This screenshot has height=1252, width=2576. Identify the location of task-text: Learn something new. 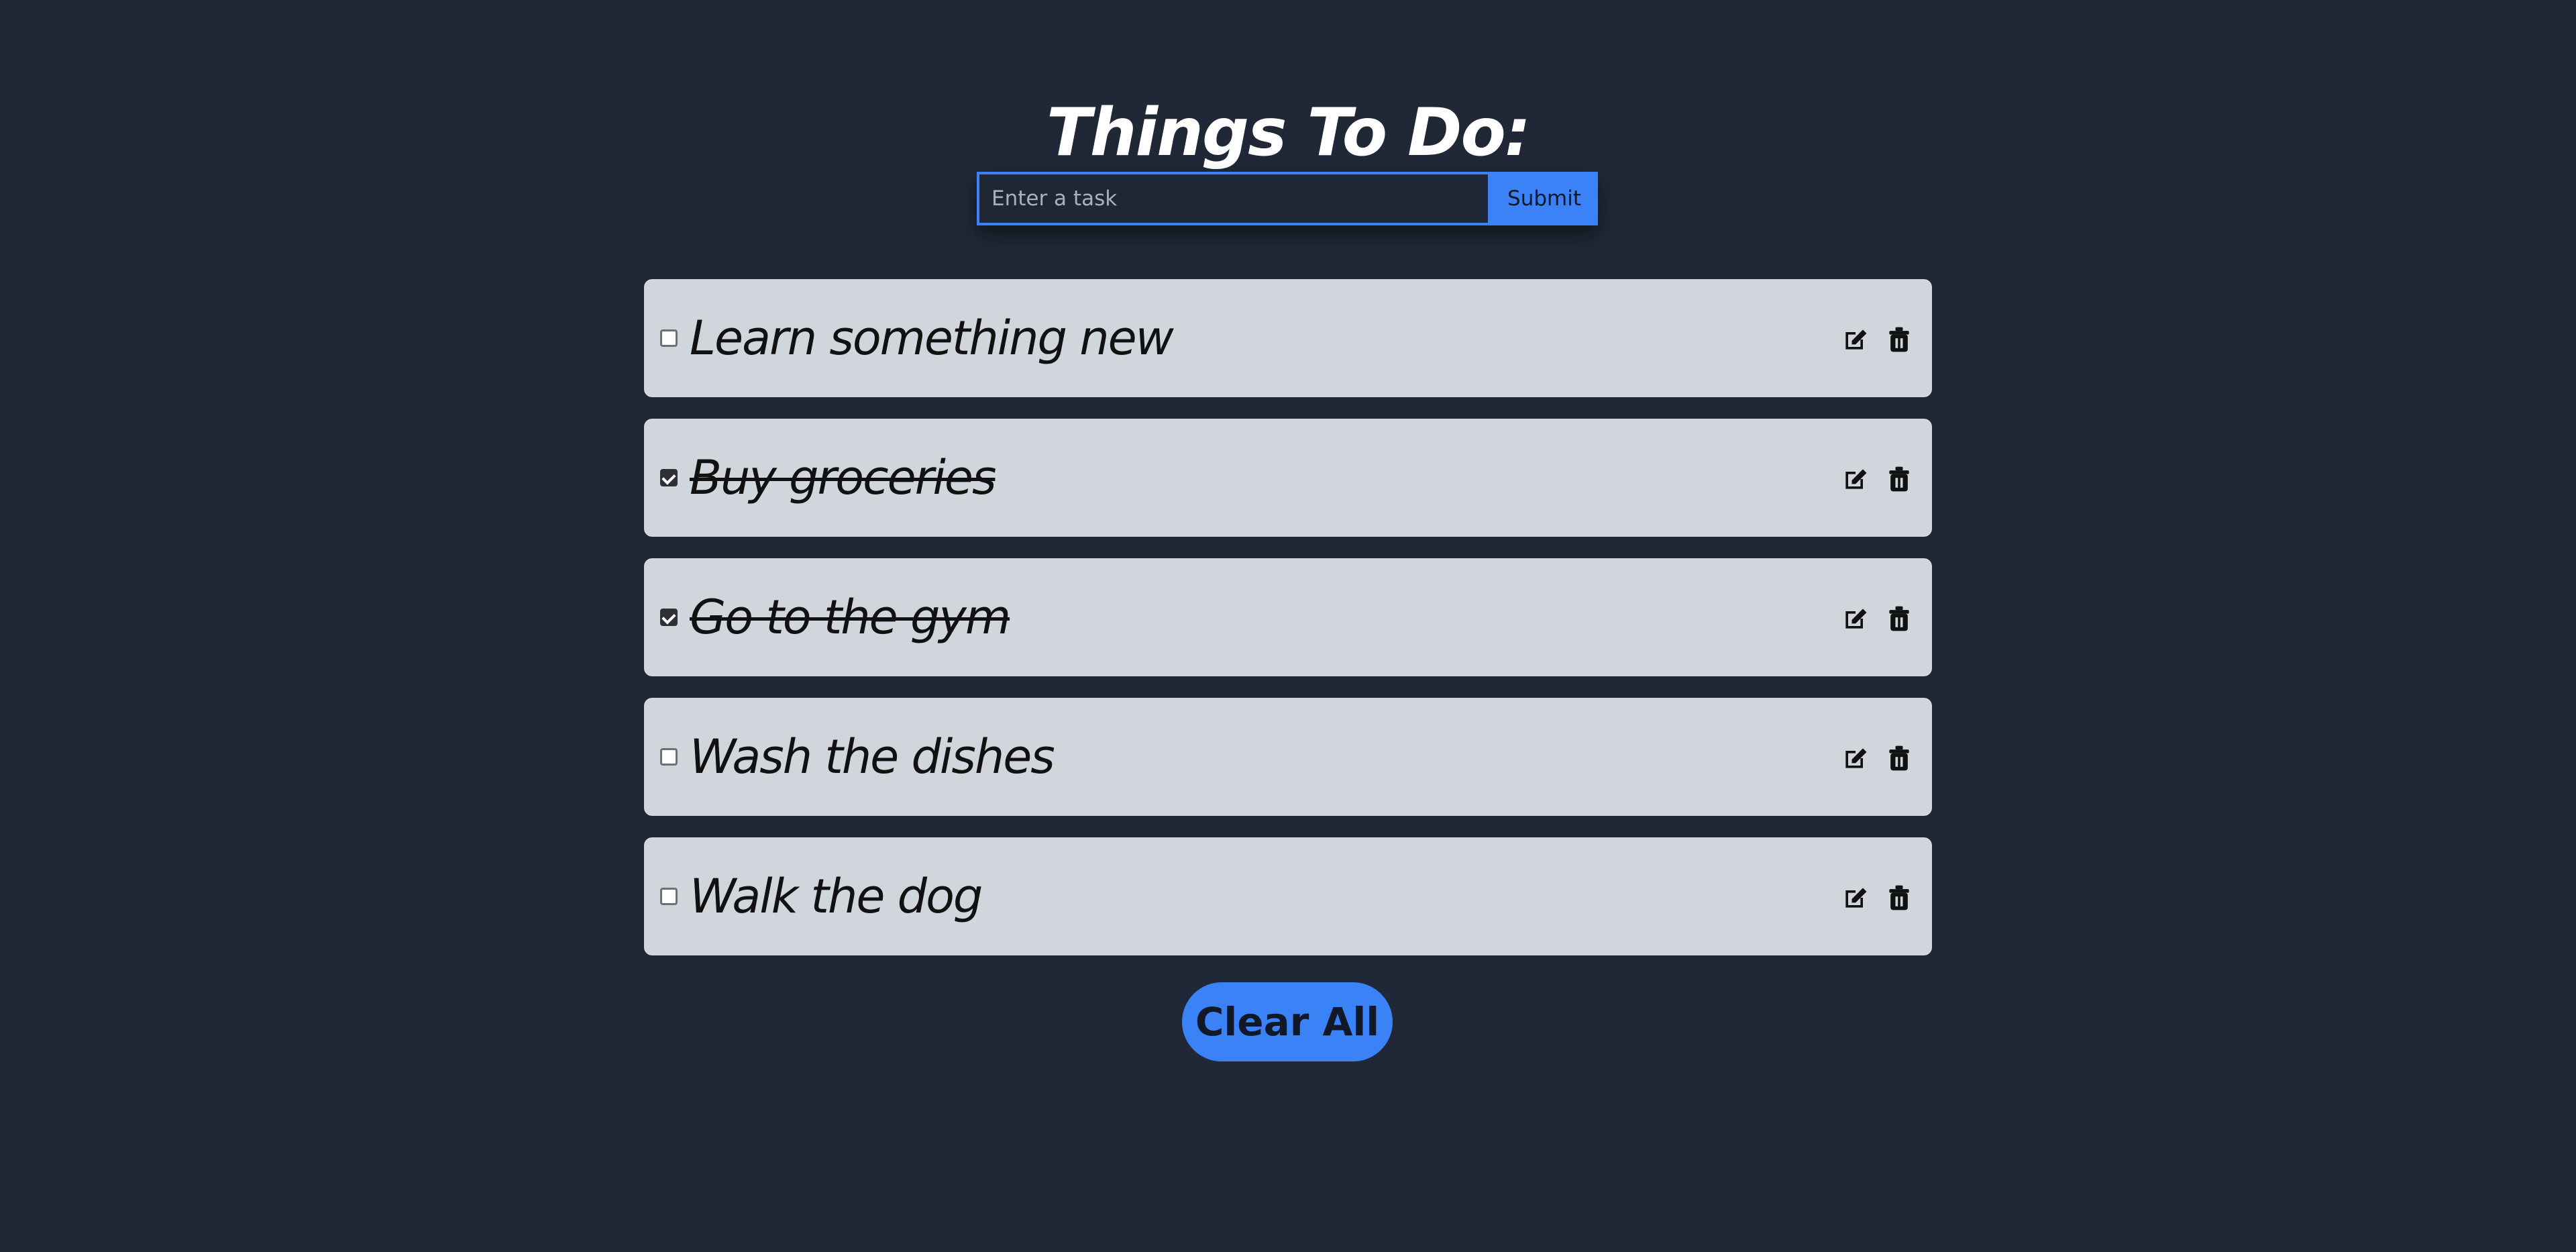
(932, 338).